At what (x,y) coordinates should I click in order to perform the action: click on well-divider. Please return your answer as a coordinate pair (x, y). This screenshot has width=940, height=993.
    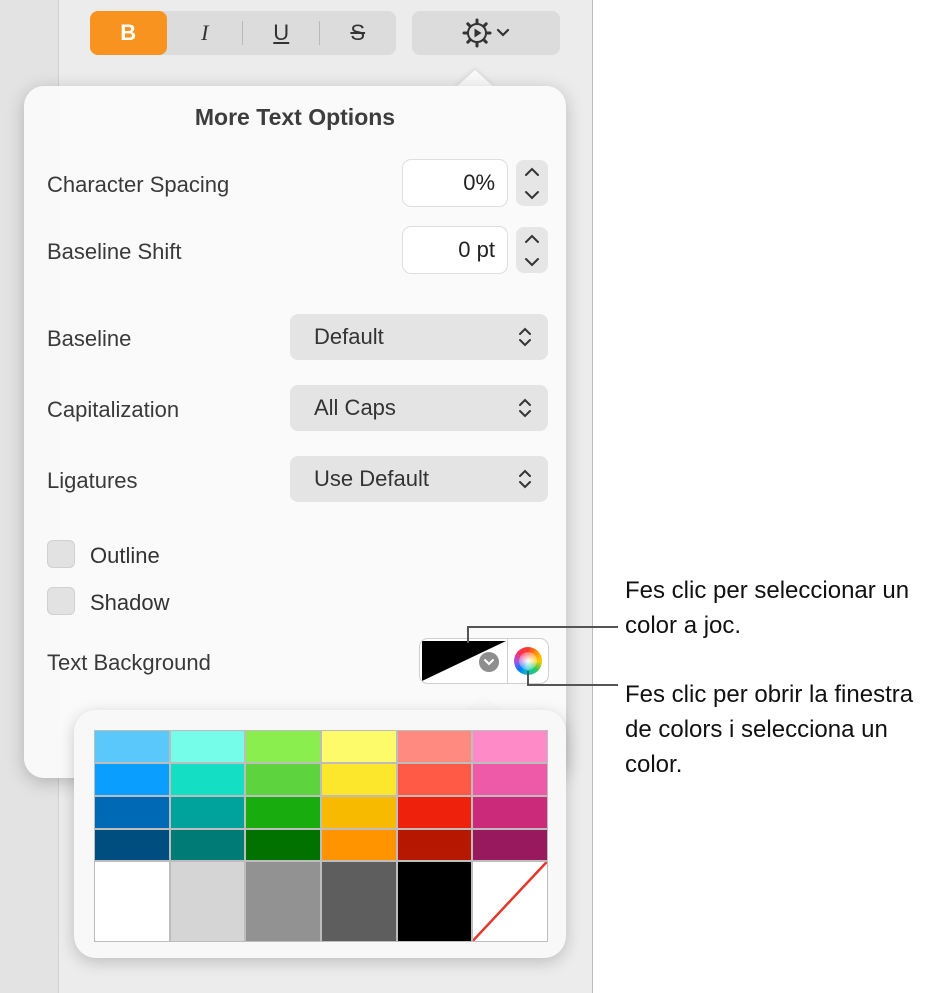
    Looking at the image, I should click on (507, 661).